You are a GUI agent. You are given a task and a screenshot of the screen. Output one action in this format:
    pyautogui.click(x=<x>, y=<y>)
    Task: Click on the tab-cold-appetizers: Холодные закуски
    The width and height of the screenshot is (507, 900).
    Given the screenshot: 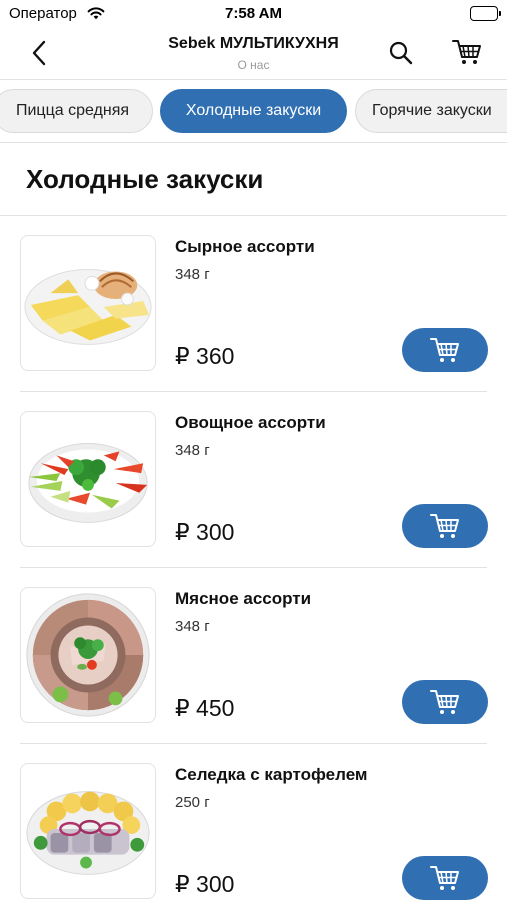 What is the action you would take?
    pyautogui.click(x=253, y=111)
    